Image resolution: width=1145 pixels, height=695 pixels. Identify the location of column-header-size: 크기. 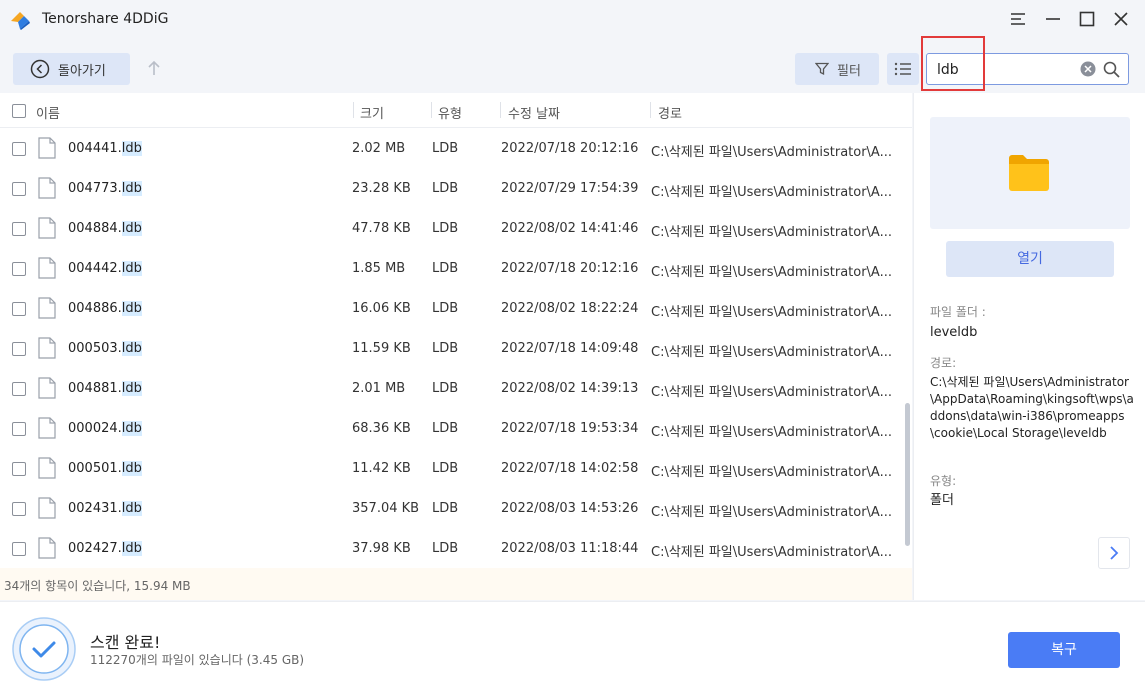
(372, 112).